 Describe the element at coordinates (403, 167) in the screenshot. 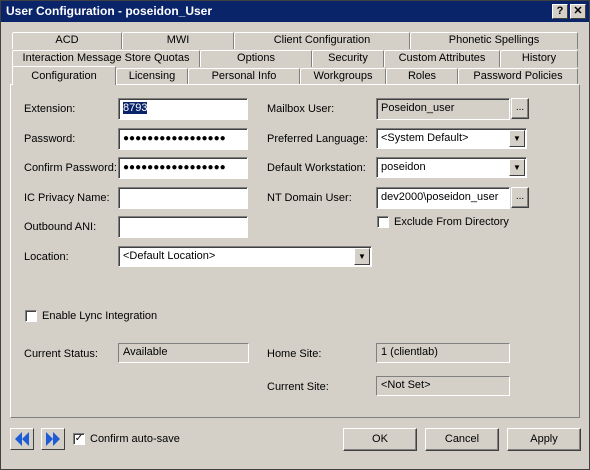

I see `workstation-value: poseidon` at that location.